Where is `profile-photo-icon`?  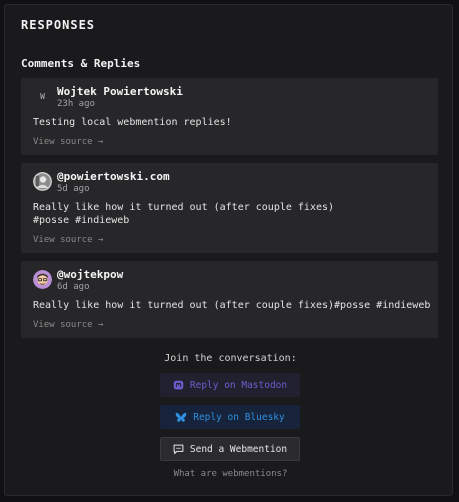 profile-photo-icon is located at coordinates (42, 181).